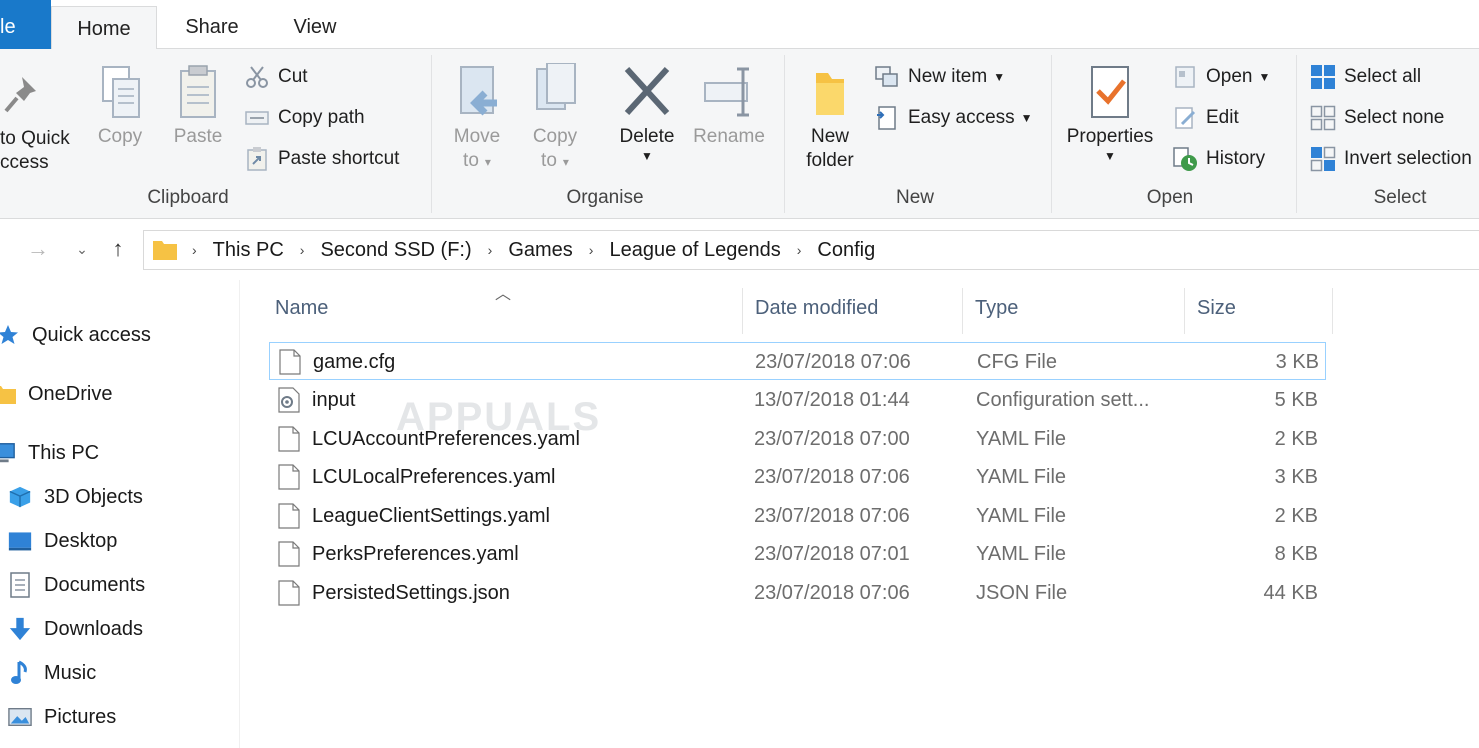  What do you see at coordinates (289, 400) in the screenshot?
I see `settings-file-icon` at bounding box center [289, 400].